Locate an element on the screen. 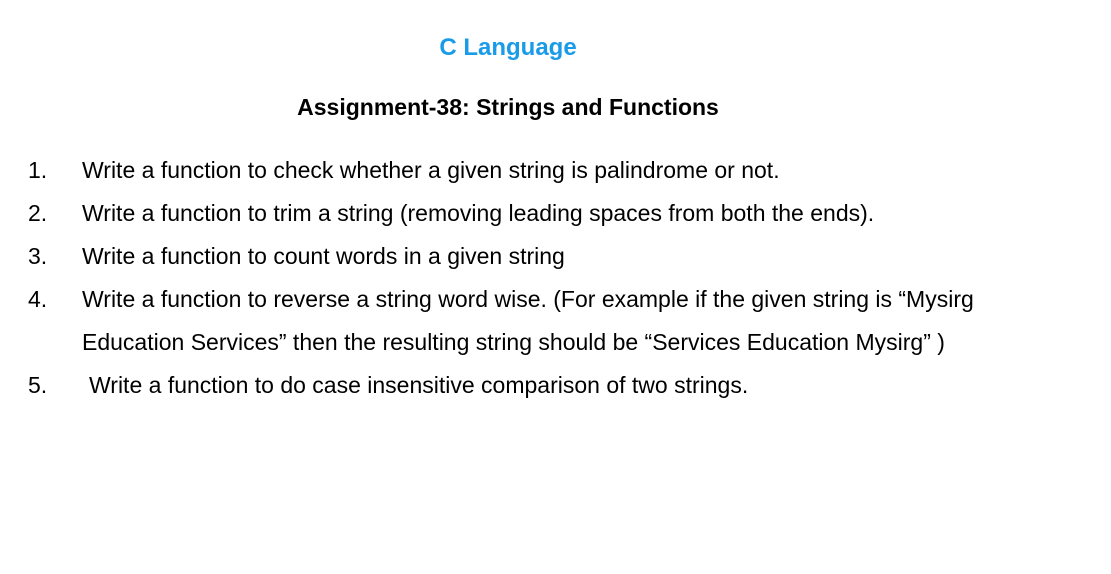 This screenshot has width=1111, height=574. question-number: 2. is located at coordinates (38, 213).